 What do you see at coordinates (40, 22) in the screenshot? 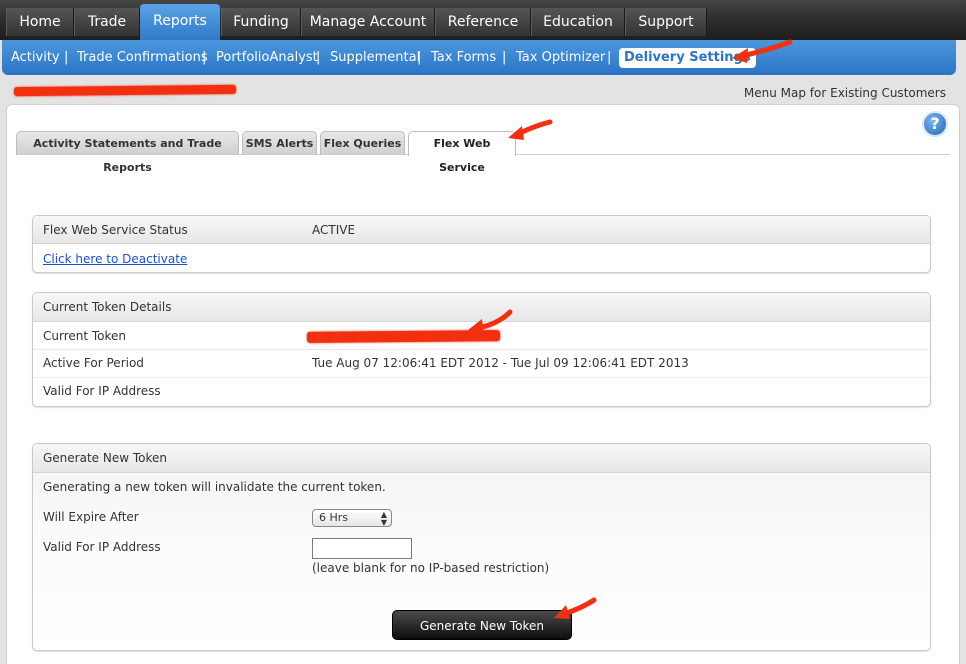
I see `nav-home: Home` at bounding box center [40, 22].